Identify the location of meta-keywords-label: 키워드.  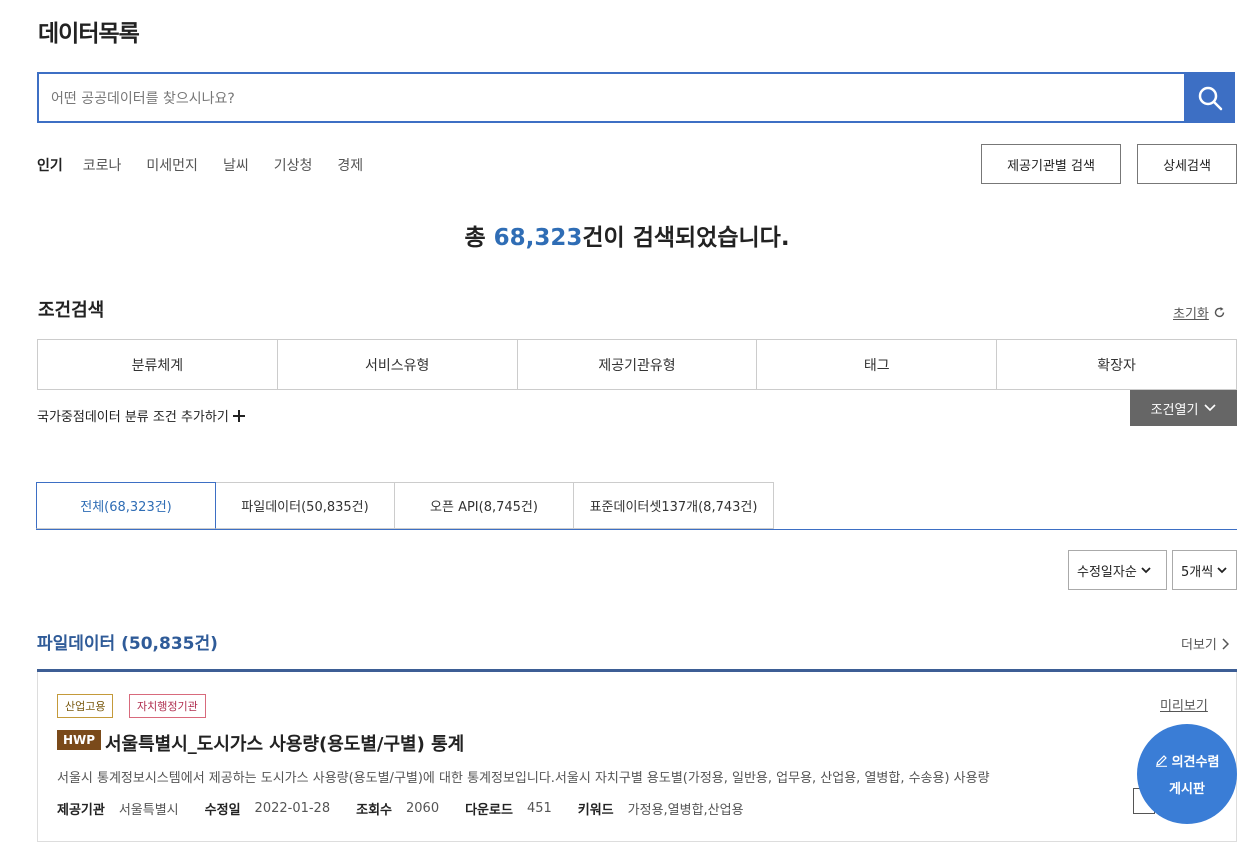
(595, 810).